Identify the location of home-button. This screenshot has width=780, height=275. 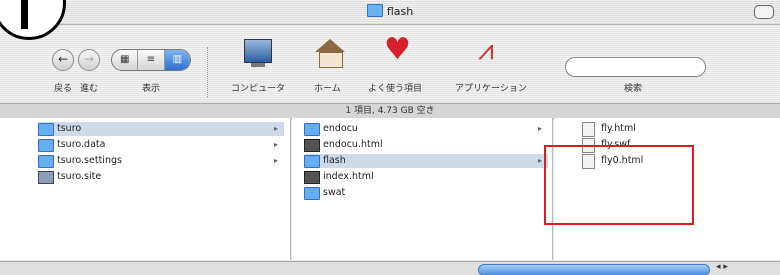
(330, 53).